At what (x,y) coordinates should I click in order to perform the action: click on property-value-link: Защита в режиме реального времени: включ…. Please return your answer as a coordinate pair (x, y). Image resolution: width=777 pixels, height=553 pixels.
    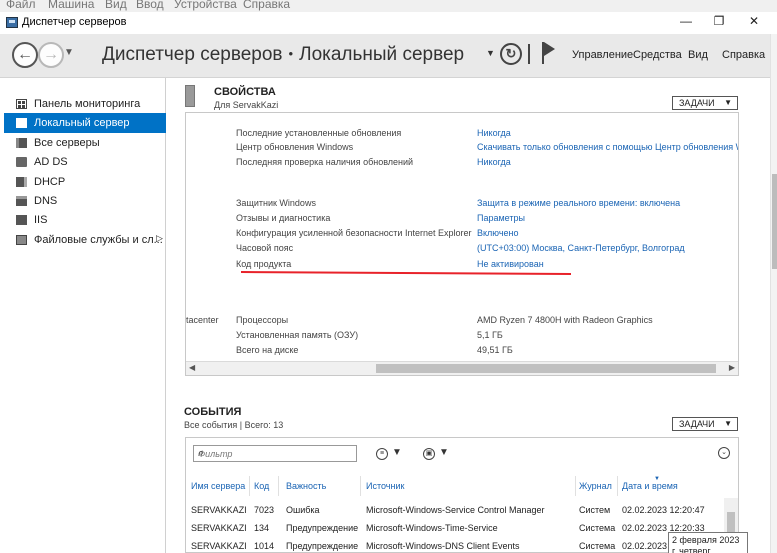
    Looking at the image, I should click on (578, 203).